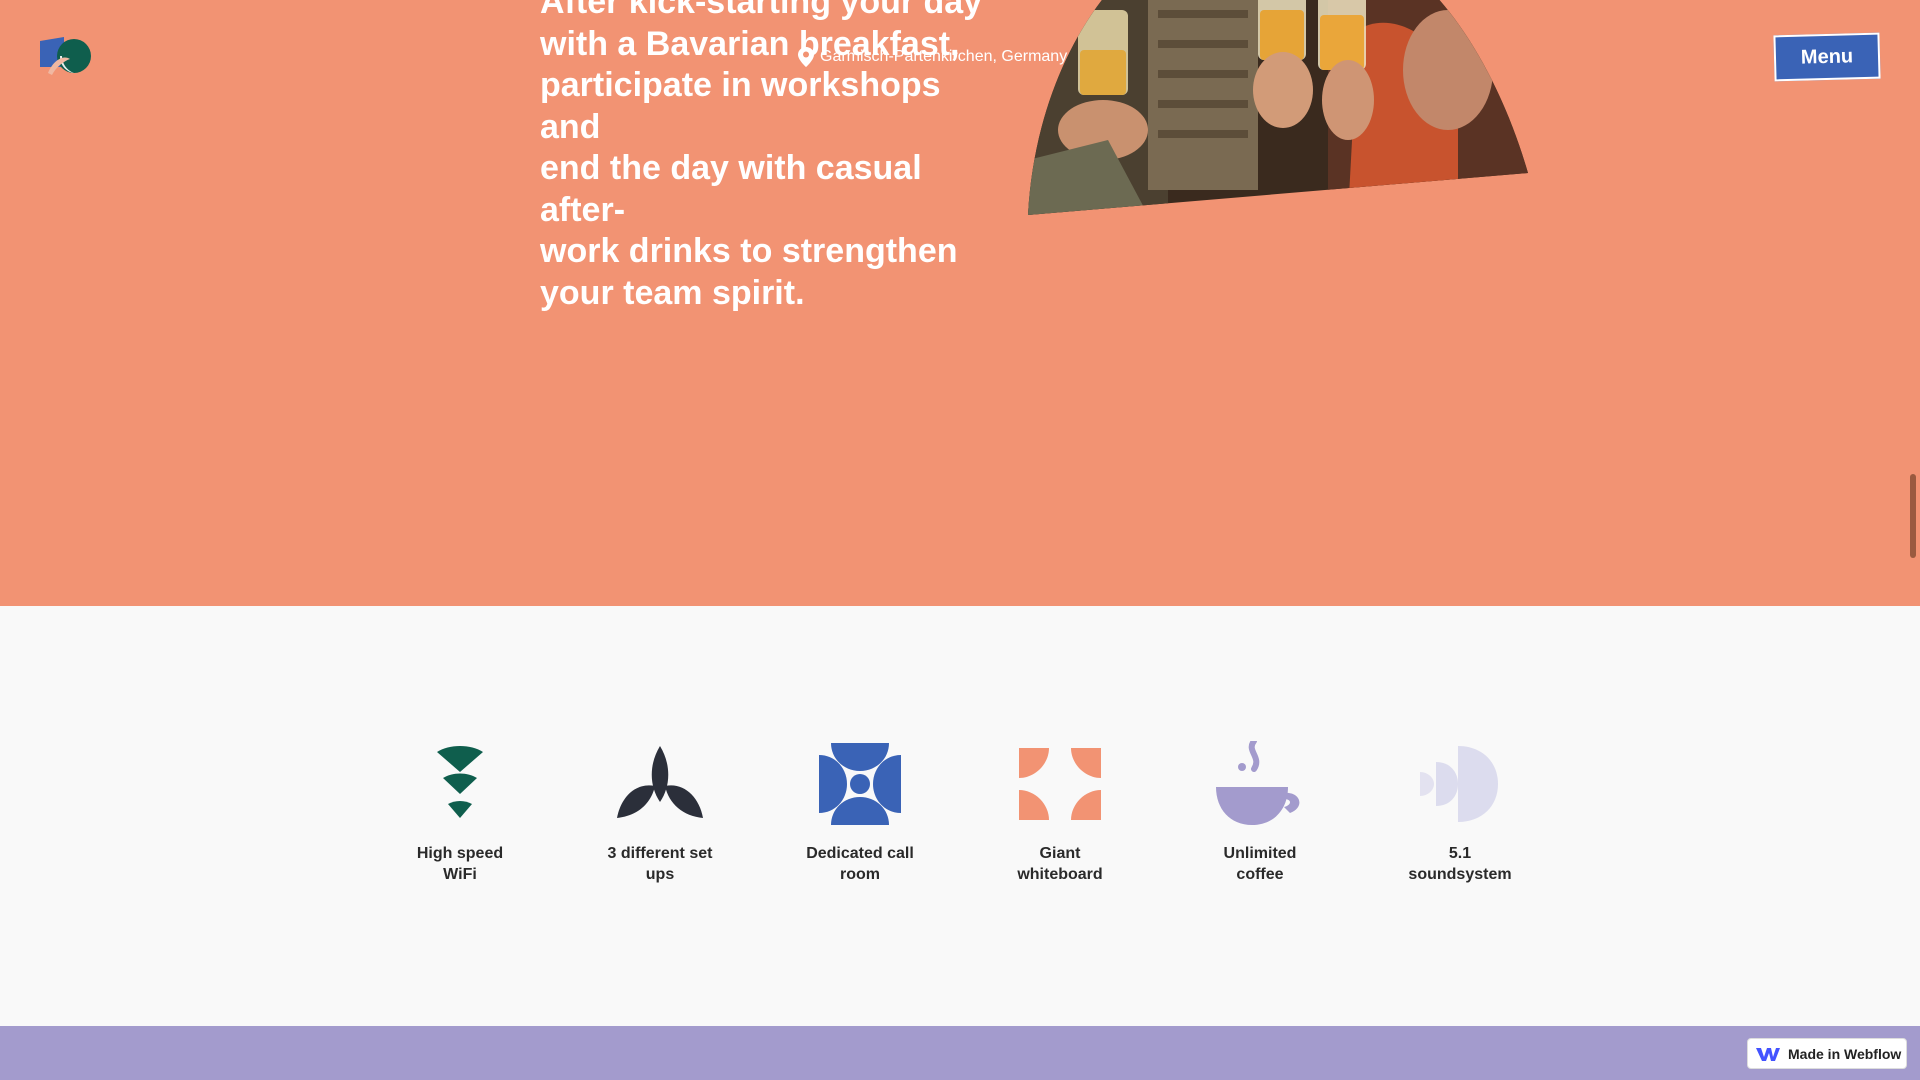  I want to click on feature-item-wifi: High speed WiFi, so click(460, 812).